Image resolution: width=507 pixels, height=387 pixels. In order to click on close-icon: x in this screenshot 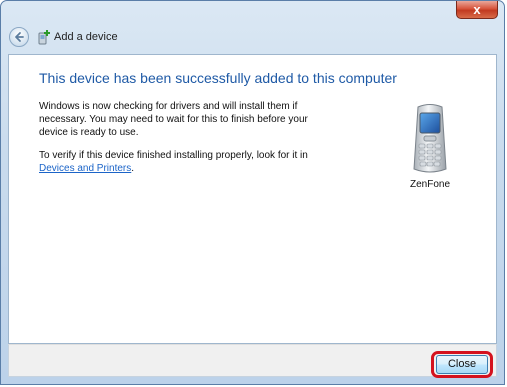, I will do `click(477, 9)`.